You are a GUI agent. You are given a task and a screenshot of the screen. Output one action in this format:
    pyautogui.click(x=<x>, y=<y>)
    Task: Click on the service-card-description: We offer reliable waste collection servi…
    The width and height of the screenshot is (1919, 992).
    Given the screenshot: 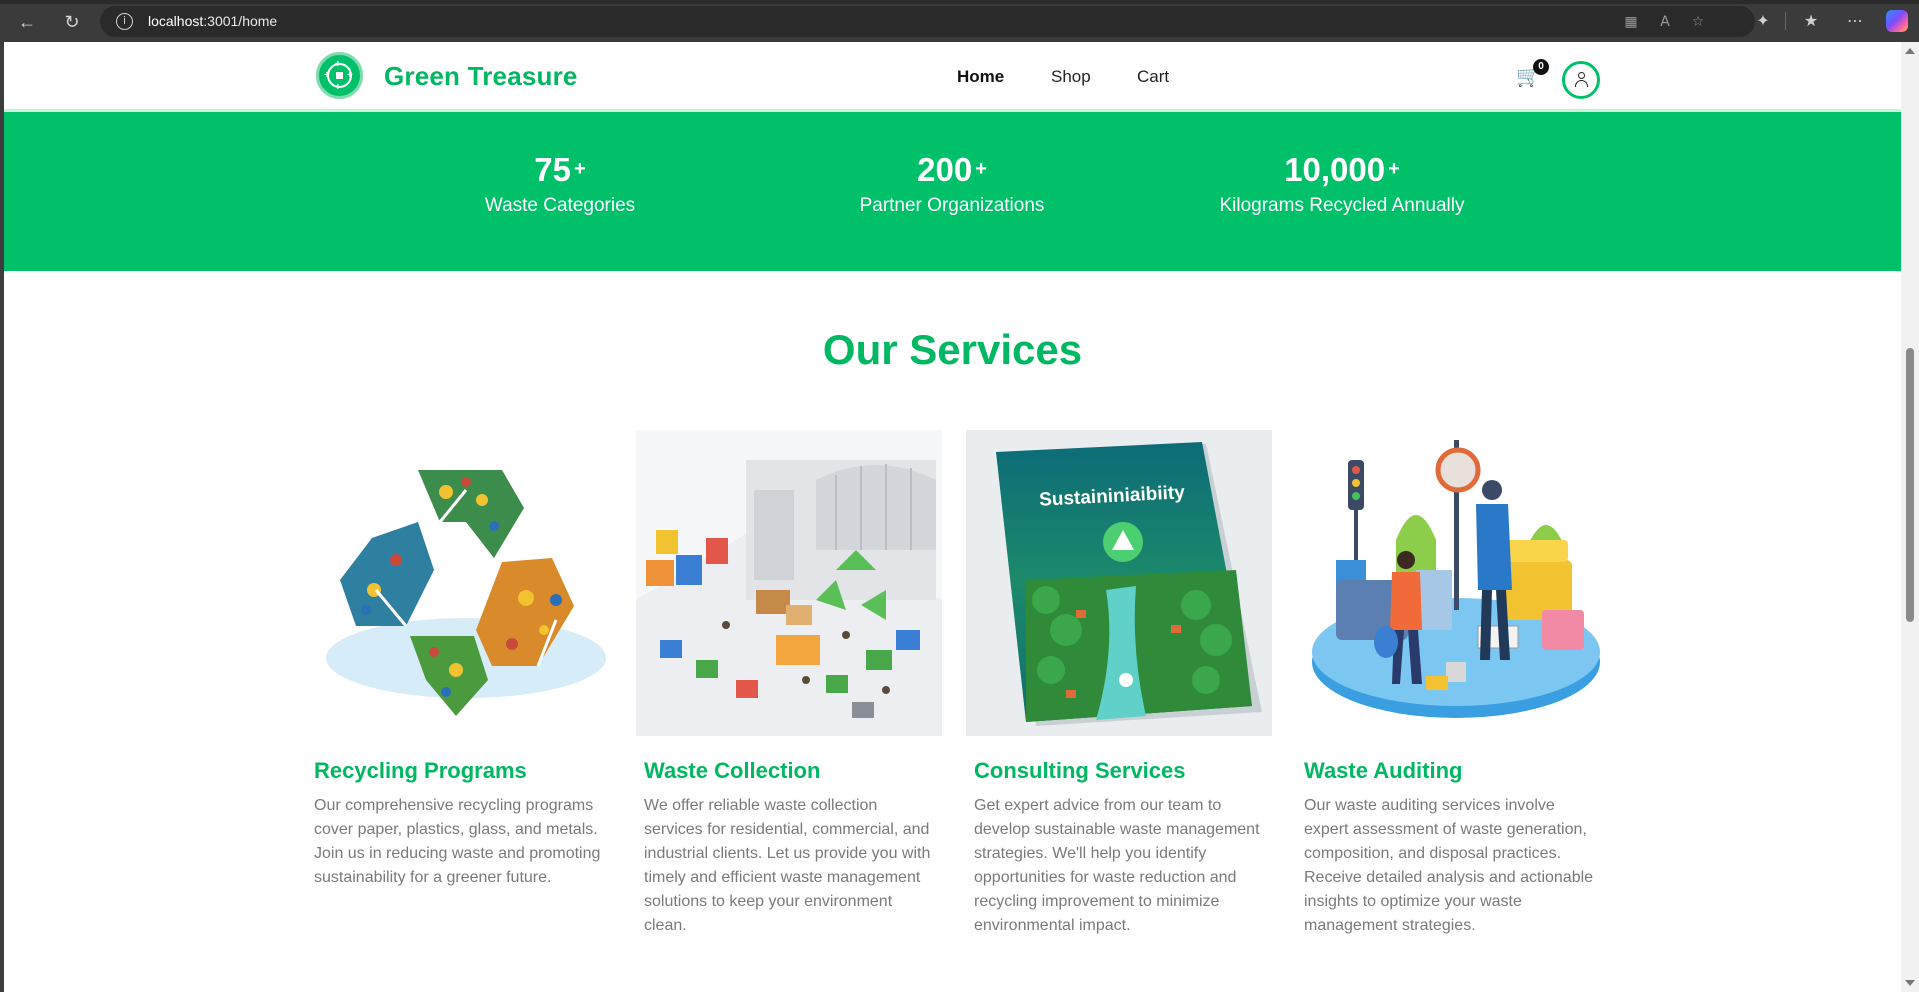 What is the action you would take?
    pyautogui.click(x=787, y=865)
    